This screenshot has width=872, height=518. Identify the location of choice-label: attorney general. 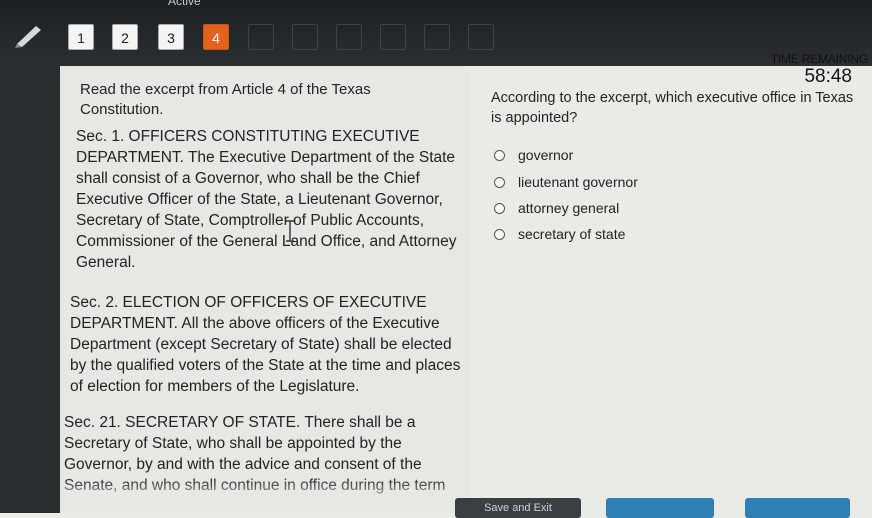
(569, 208).